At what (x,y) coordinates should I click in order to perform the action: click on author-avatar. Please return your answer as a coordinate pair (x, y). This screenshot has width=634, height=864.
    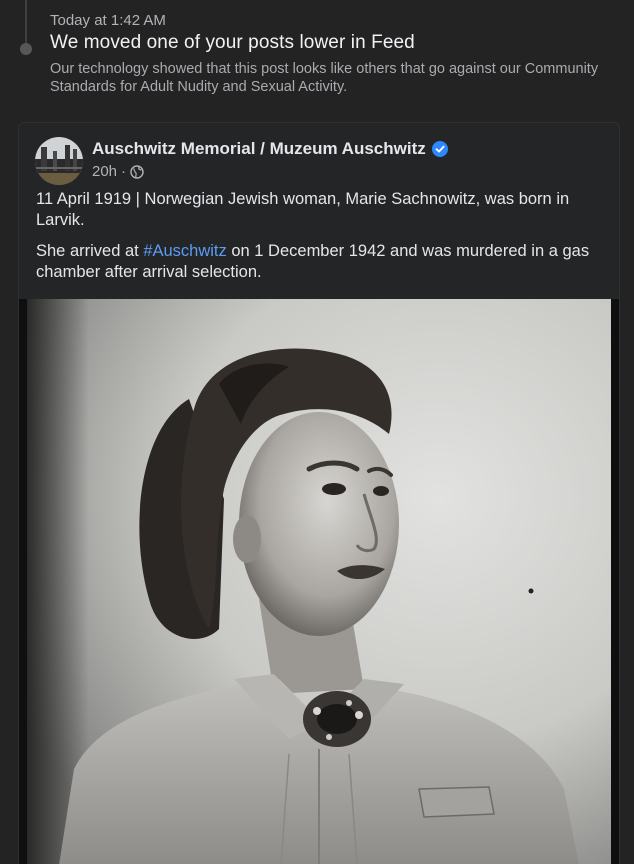
    Looking at the image, I should click on (59, 161).